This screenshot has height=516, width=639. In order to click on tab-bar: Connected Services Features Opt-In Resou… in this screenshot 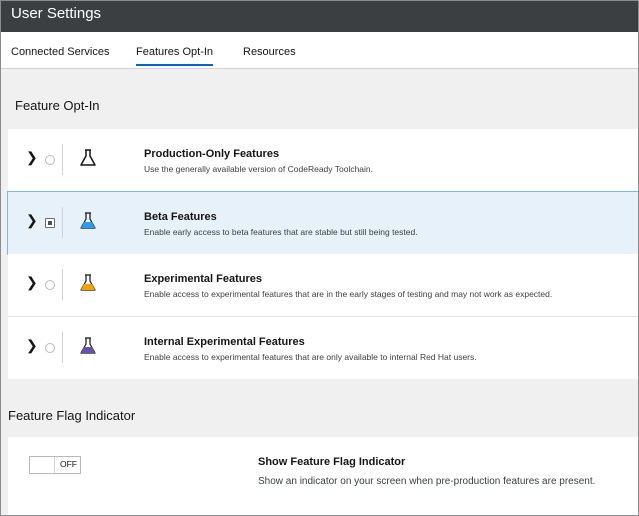, I will do `click(319, 50)`.